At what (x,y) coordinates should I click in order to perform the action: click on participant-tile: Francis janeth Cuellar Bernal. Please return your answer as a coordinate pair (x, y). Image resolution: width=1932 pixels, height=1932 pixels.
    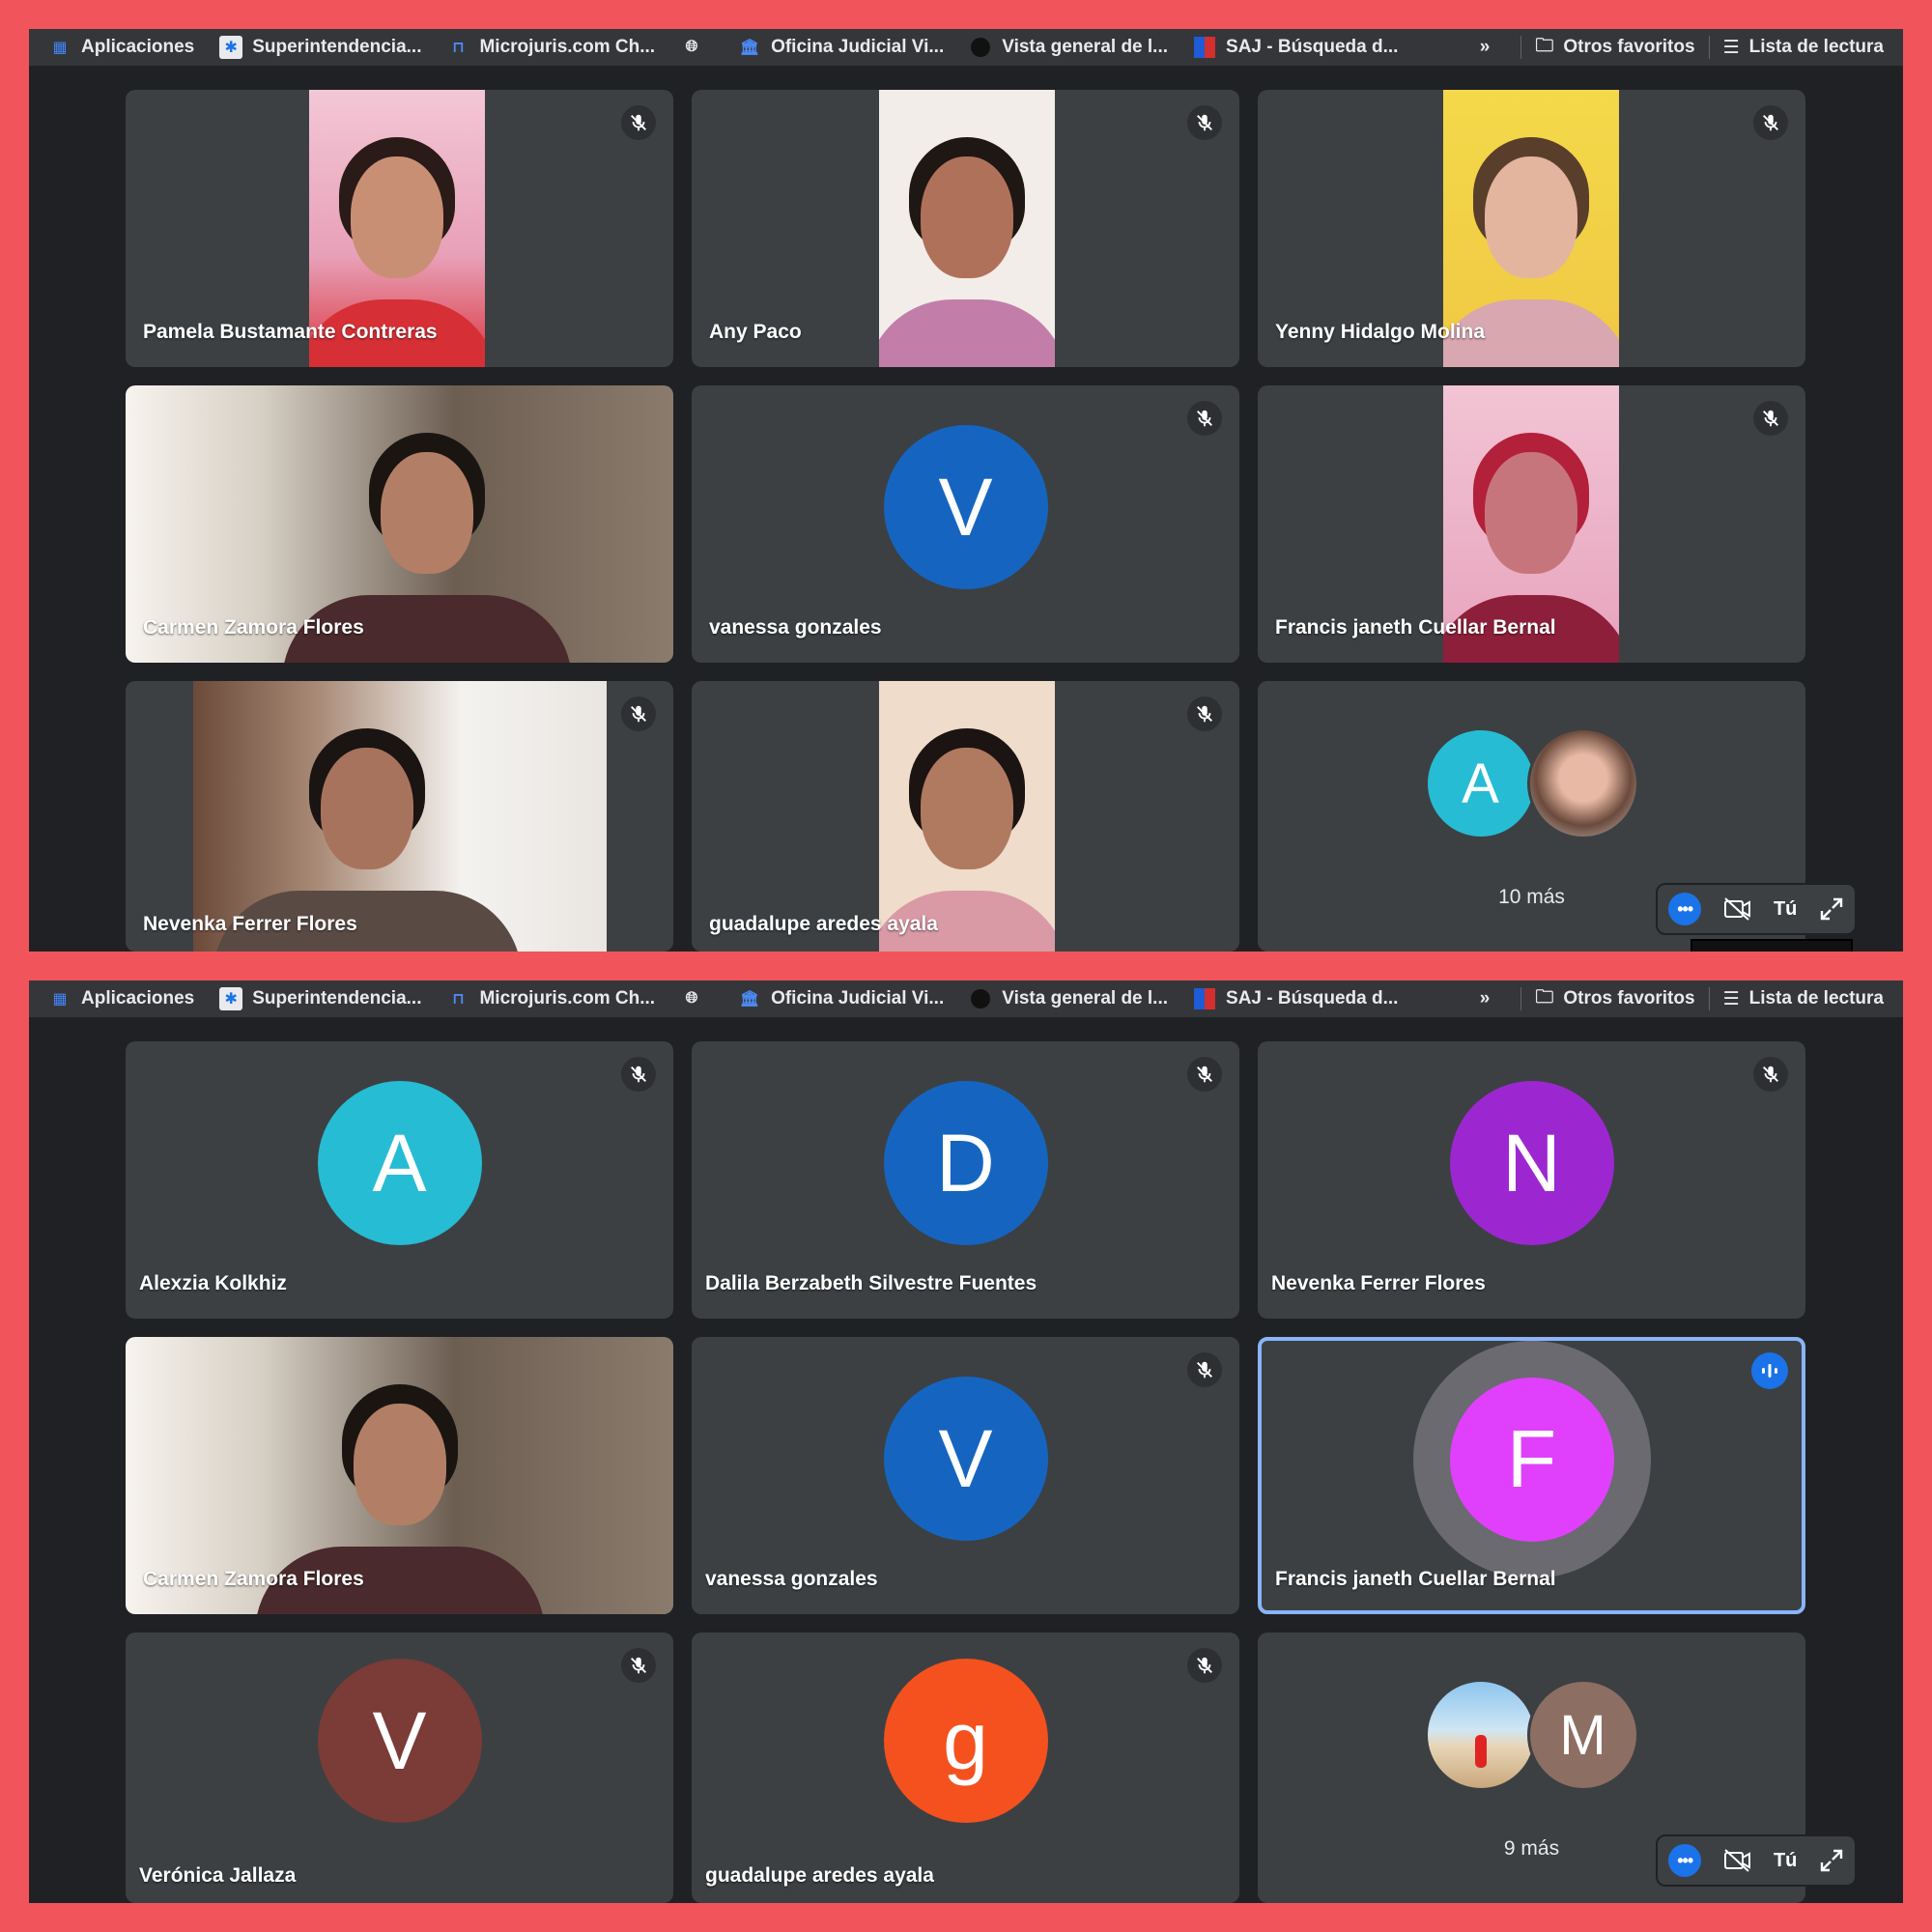
    Looking at the image, I should click on (1531, 524).